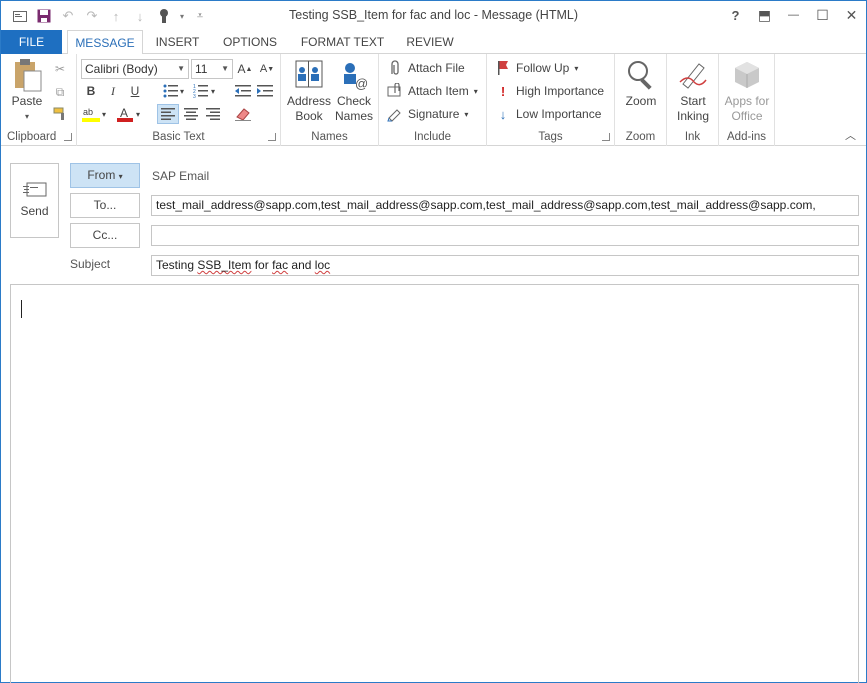  I want to click on follow-up-label: Follow Up, so click(543, 68).